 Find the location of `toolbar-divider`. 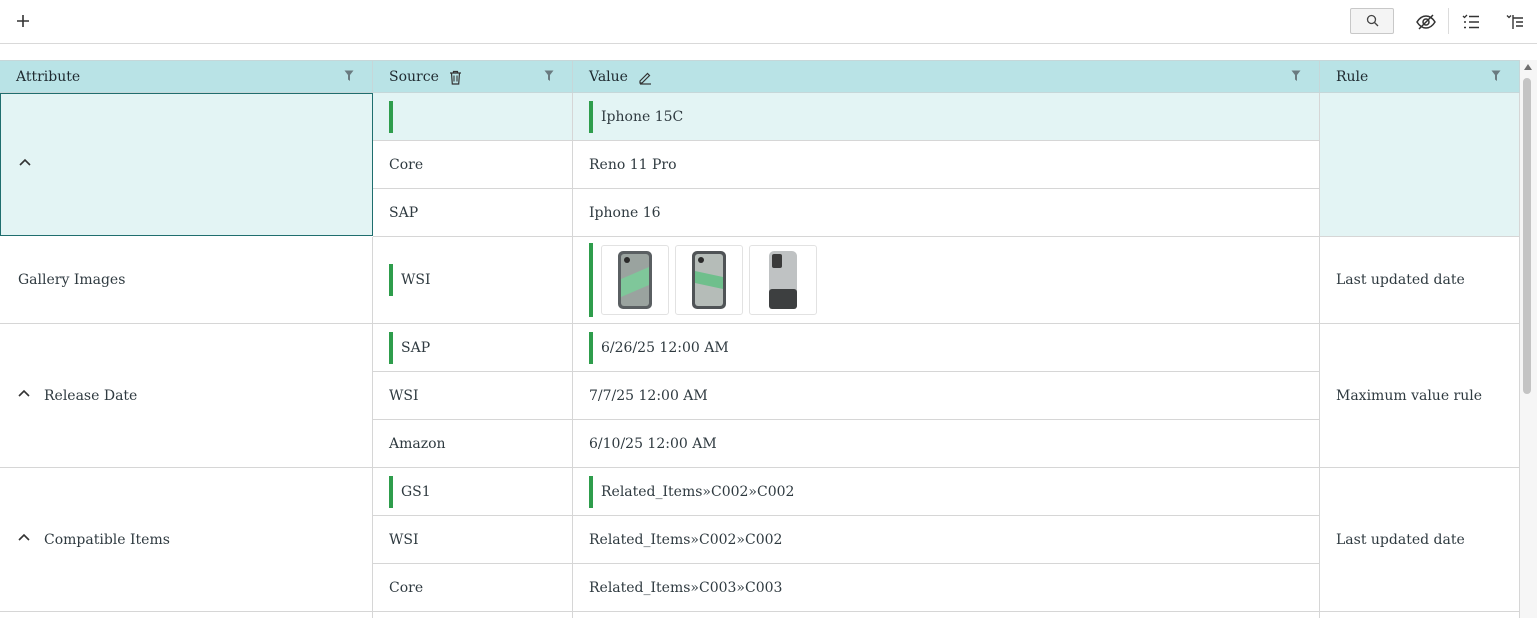

toolbar-divider is located at coordinates (1448, 21).